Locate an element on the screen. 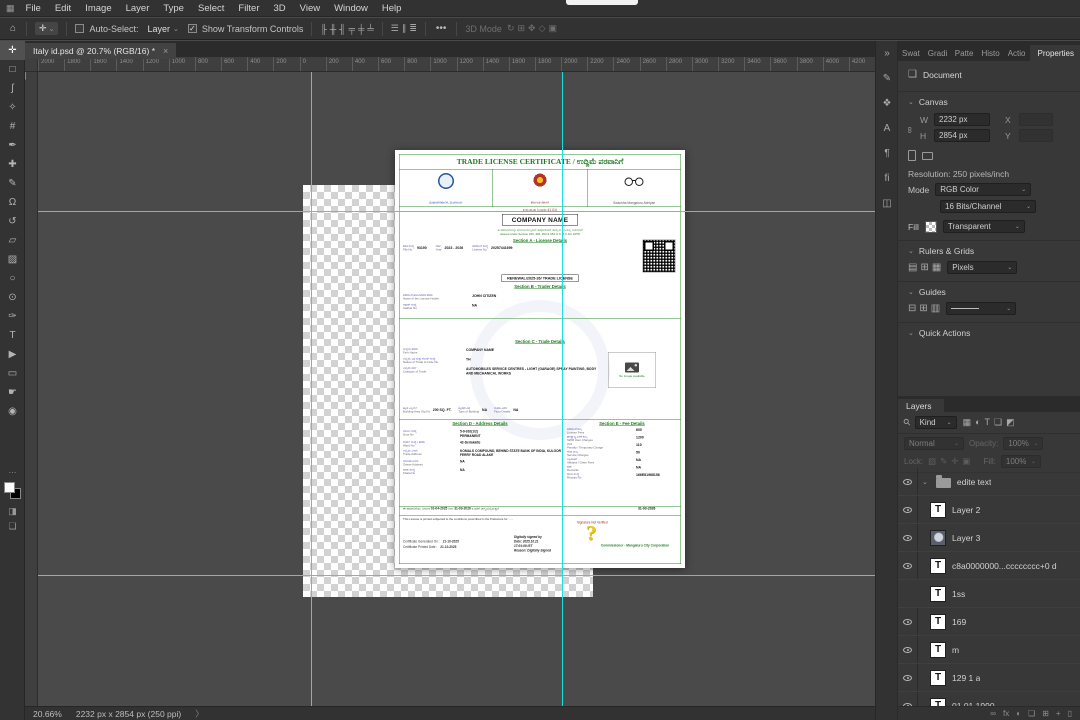  shape-tool: ▭ is located at coordinates (12, 373).